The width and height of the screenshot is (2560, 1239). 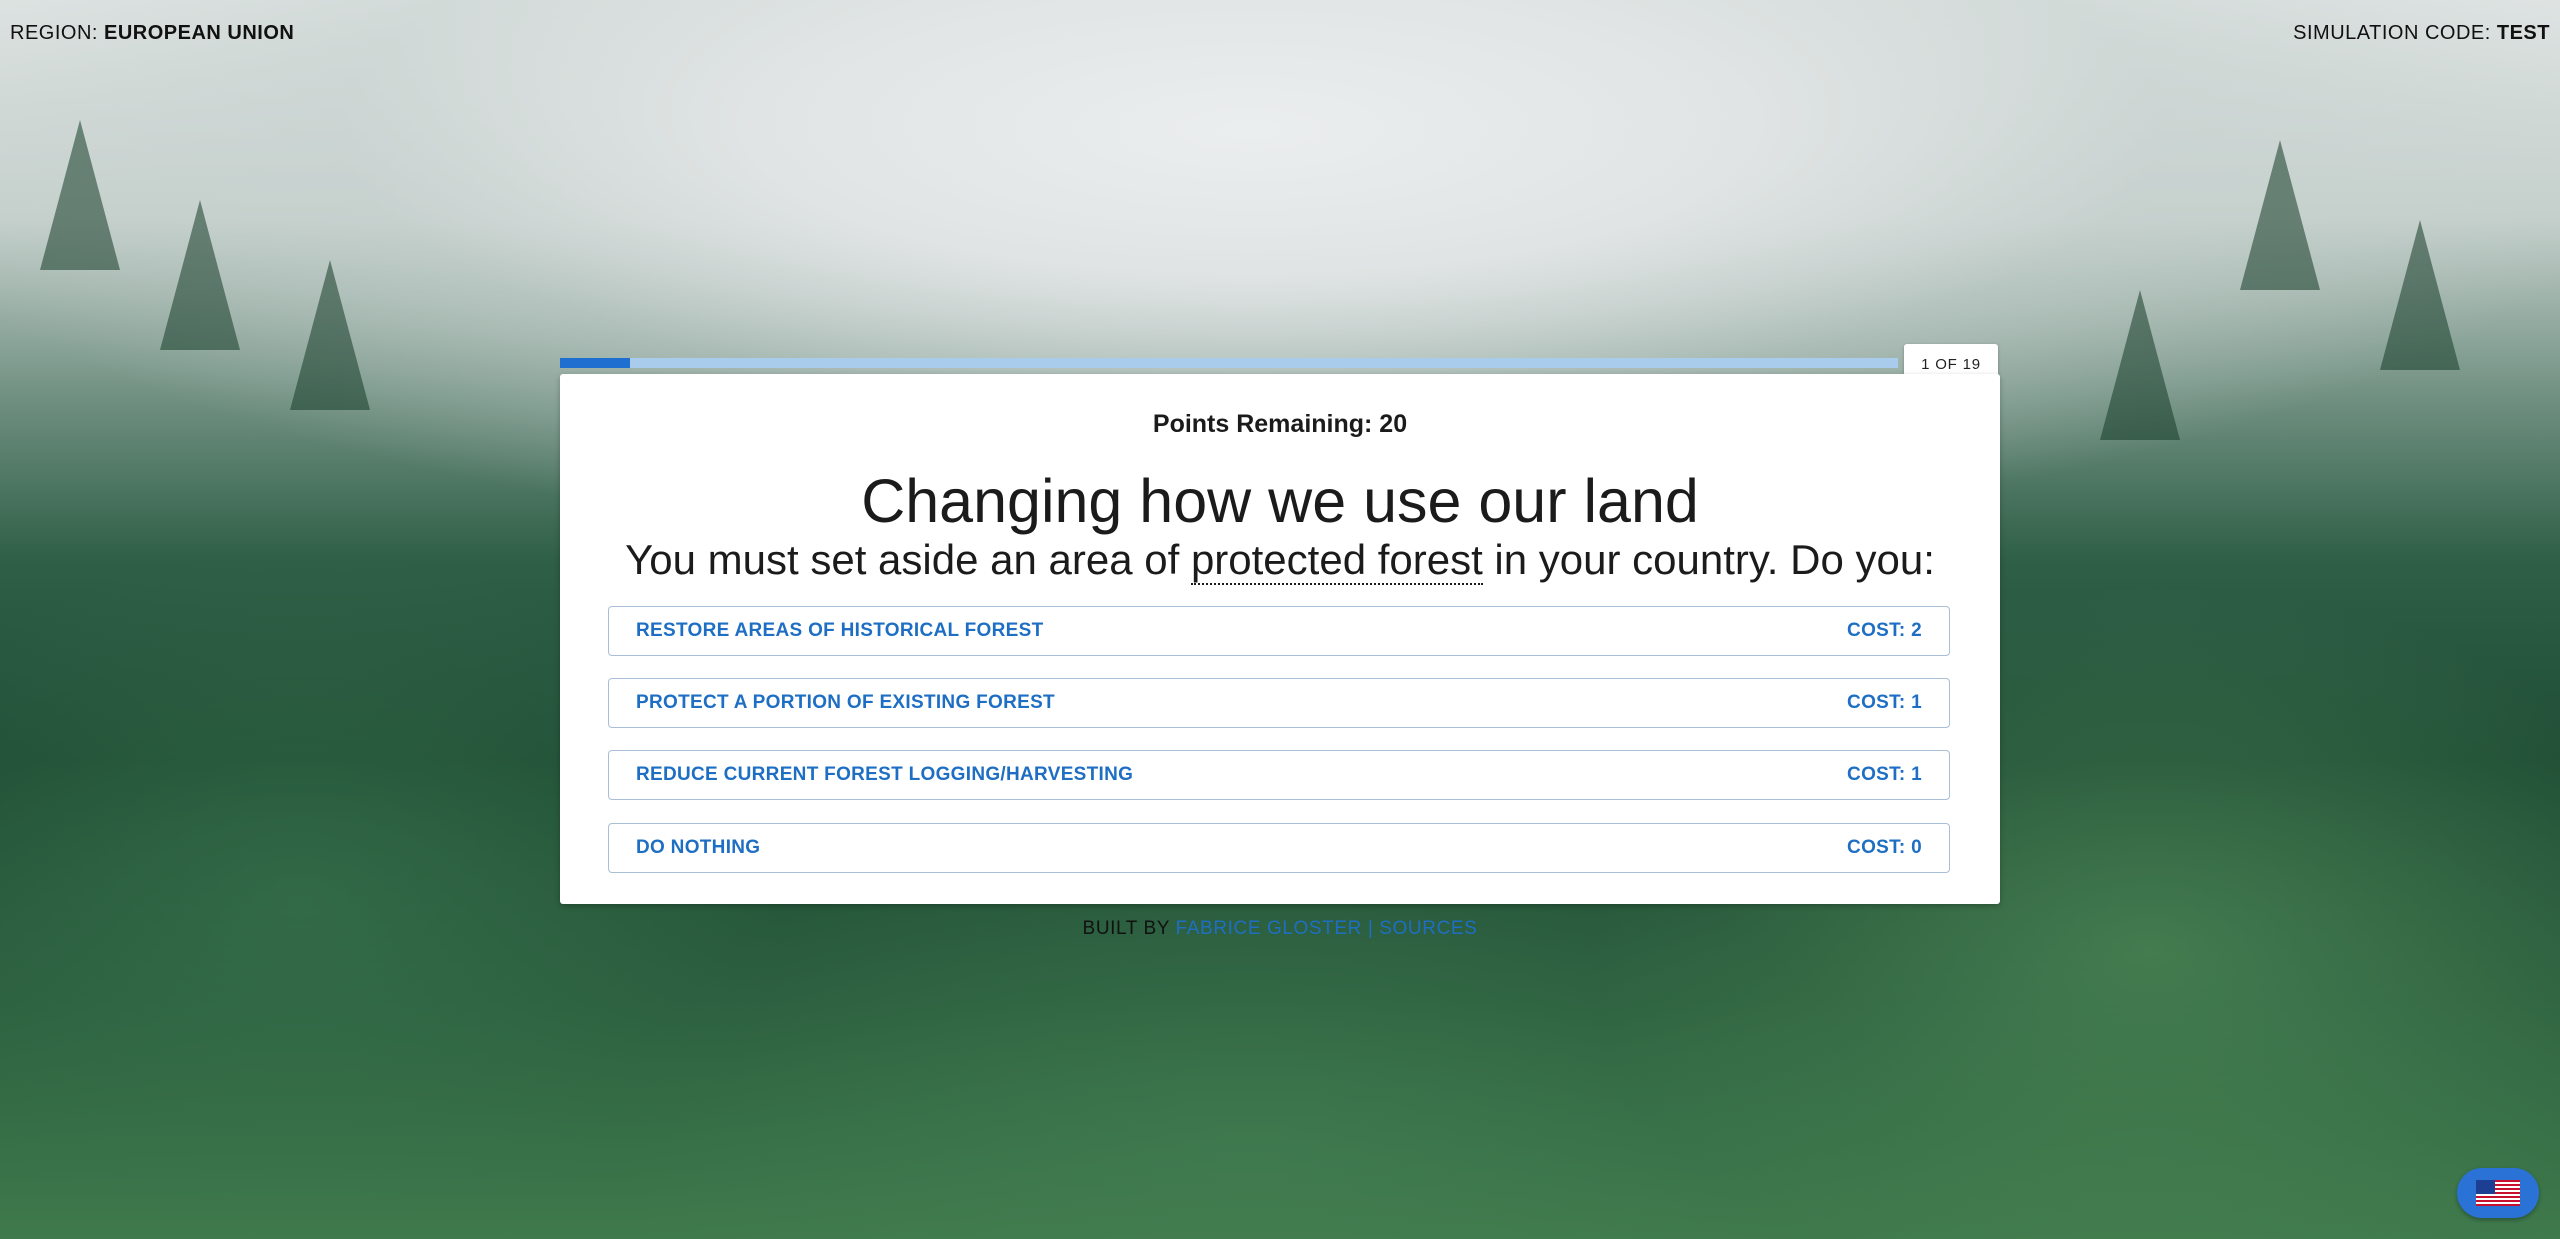 I want to click on question-title: Changing how we use our land, so click(x=1280, y=501).